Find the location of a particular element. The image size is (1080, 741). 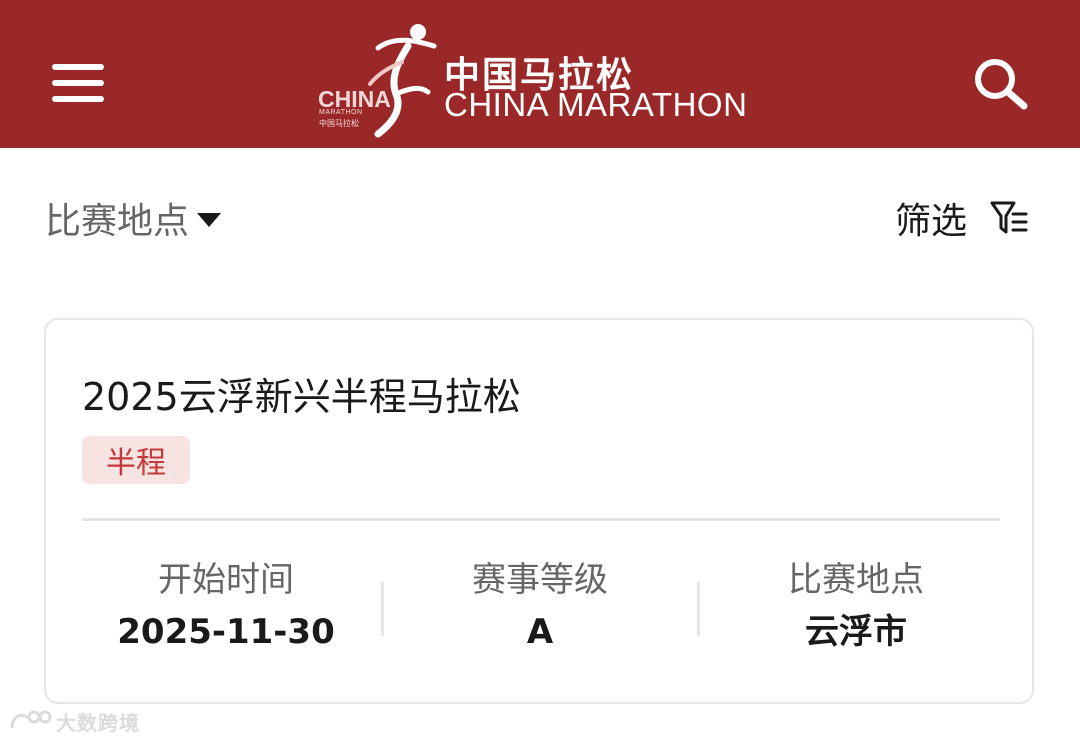

start-time-value: 2025-11-30 is located at coordinates (226, 632).